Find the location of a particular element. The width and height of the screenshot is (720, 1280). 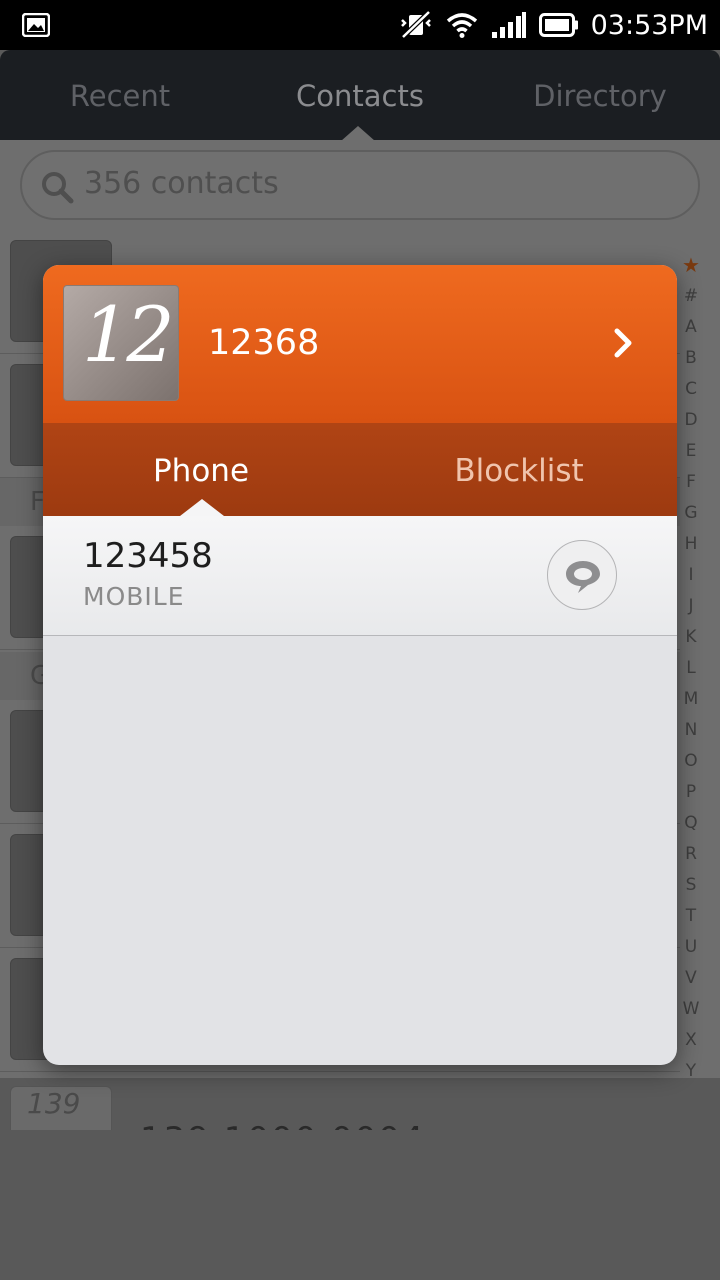

alpha-index-letter: A is located at coordinates (691, 327).